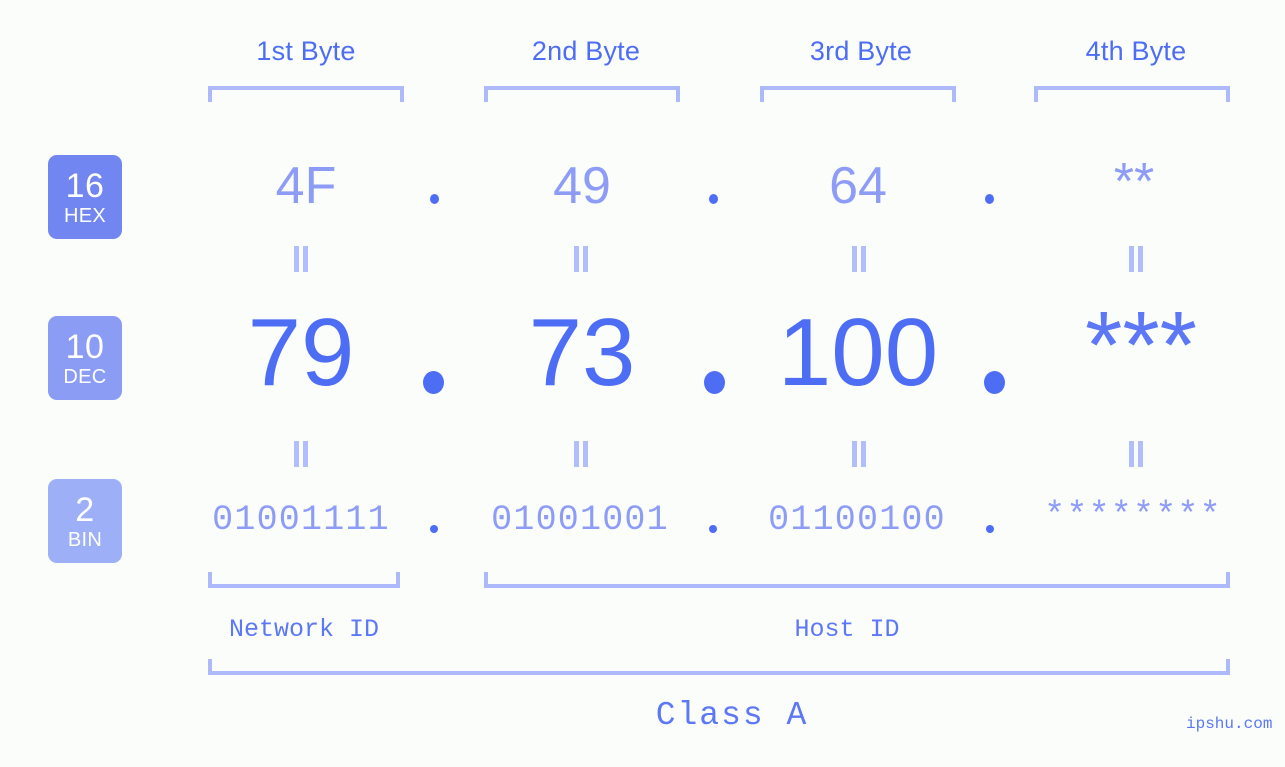  Describe the element at coordinates (719, 667) in the screenshot. I see `class-bracket` at that location.